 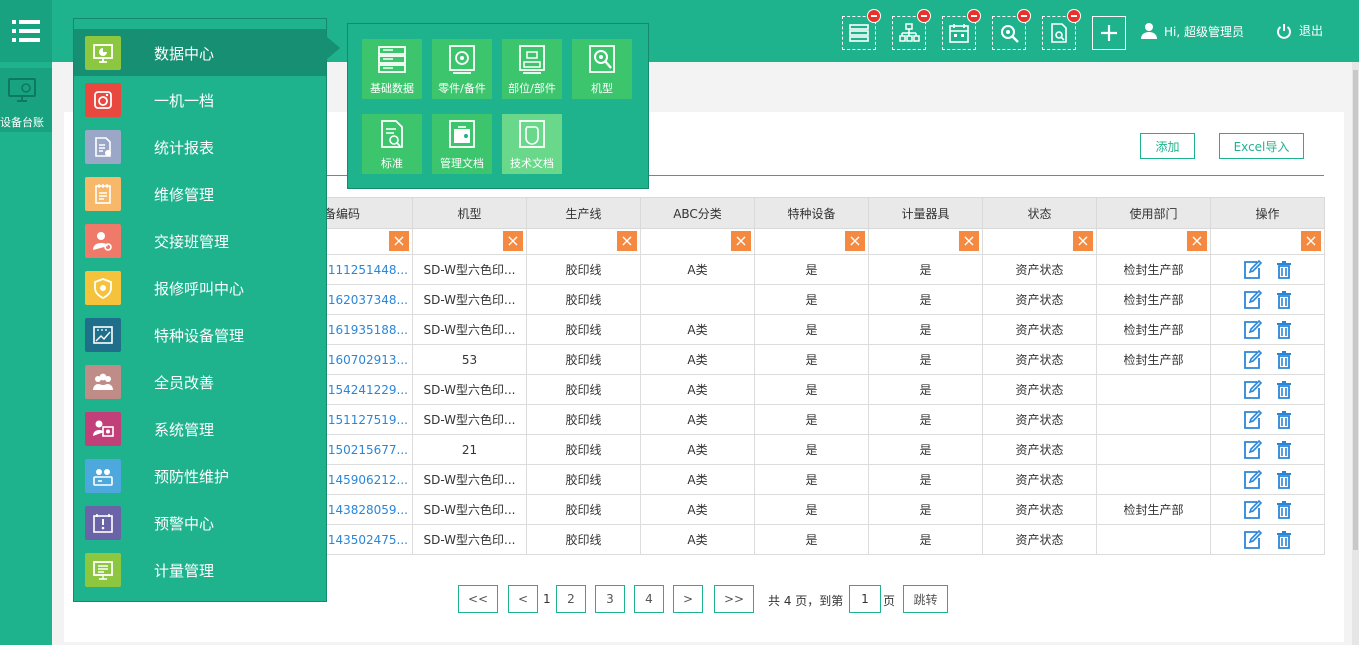 What do you see at coordinates (200, 334) in the screenshot?
I see `menu-item: 特种设备管理` at bounding box center [200, 334].